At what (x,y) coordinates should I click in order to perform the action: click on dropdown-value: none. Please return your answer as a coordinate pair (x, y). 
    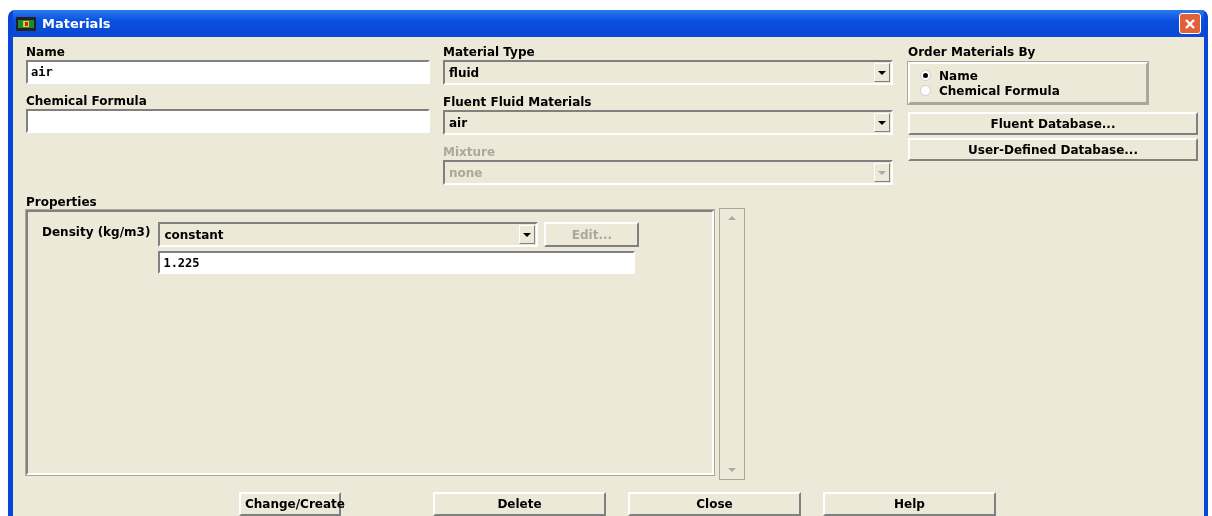
    Looking at the image, I should click on (465, 172).